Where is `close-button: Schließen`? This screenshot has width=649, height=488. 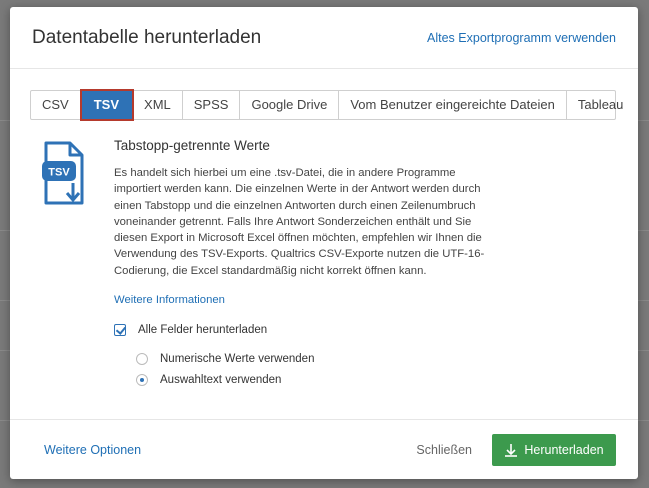
close-button: Schließen is located at coordinates (444, 450).